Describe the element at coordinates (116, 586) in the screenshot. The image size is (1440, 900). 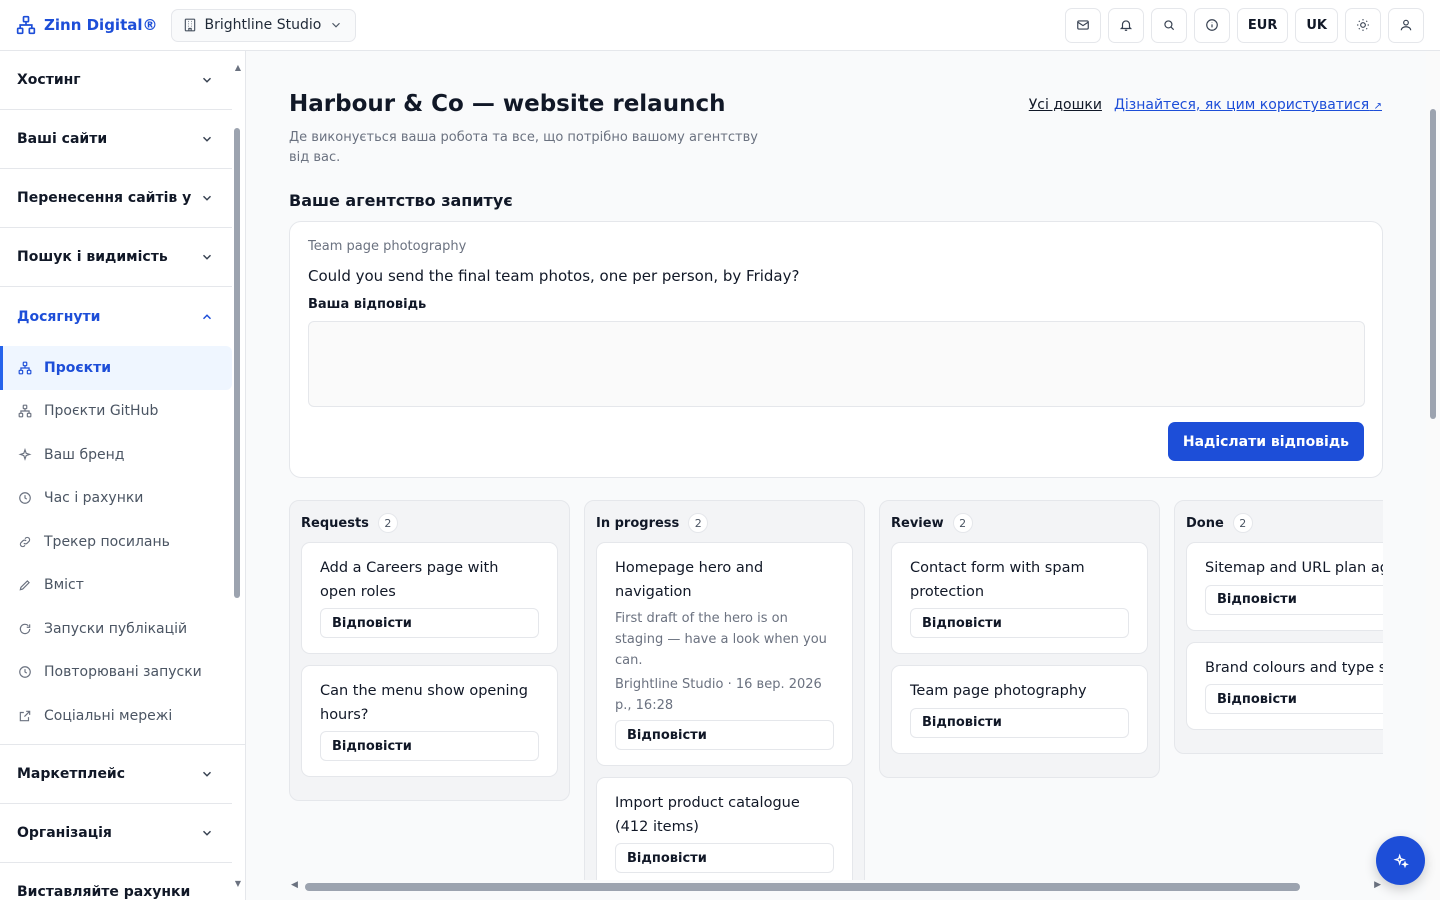
I see `sidebar-item-content: Вміст` at that location.